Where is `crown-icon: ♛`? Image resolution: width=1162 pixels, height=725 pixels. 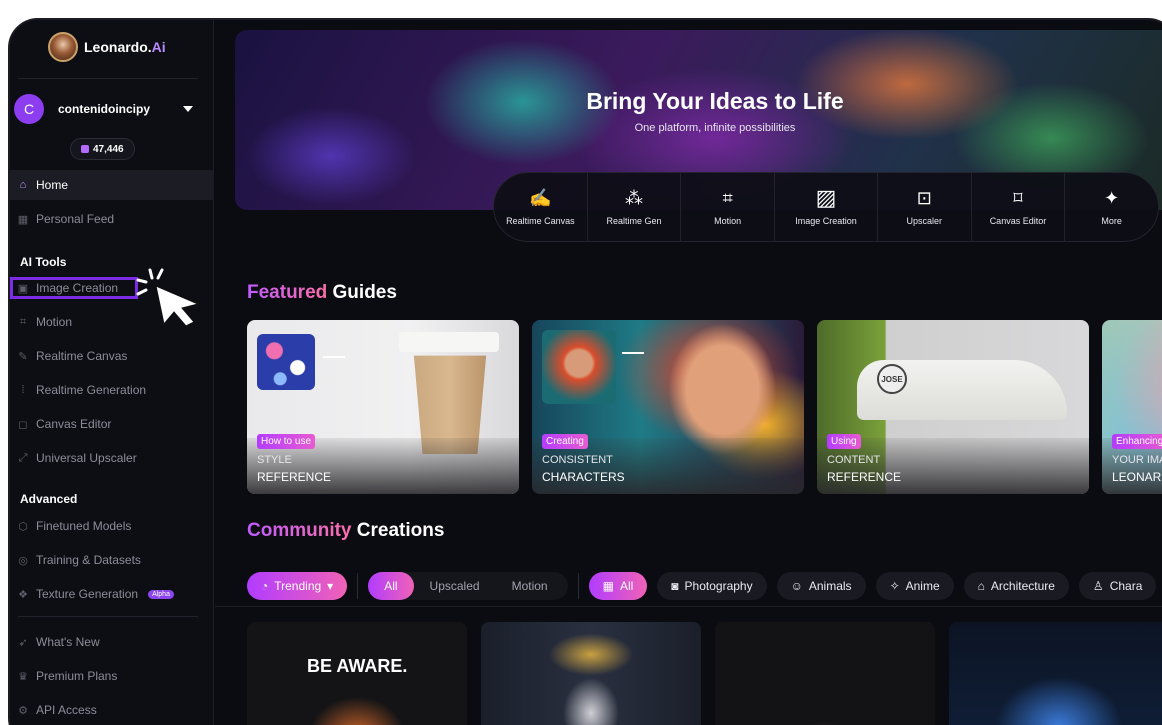 crown-icon: ♛ is located at coordinates (23, 676).